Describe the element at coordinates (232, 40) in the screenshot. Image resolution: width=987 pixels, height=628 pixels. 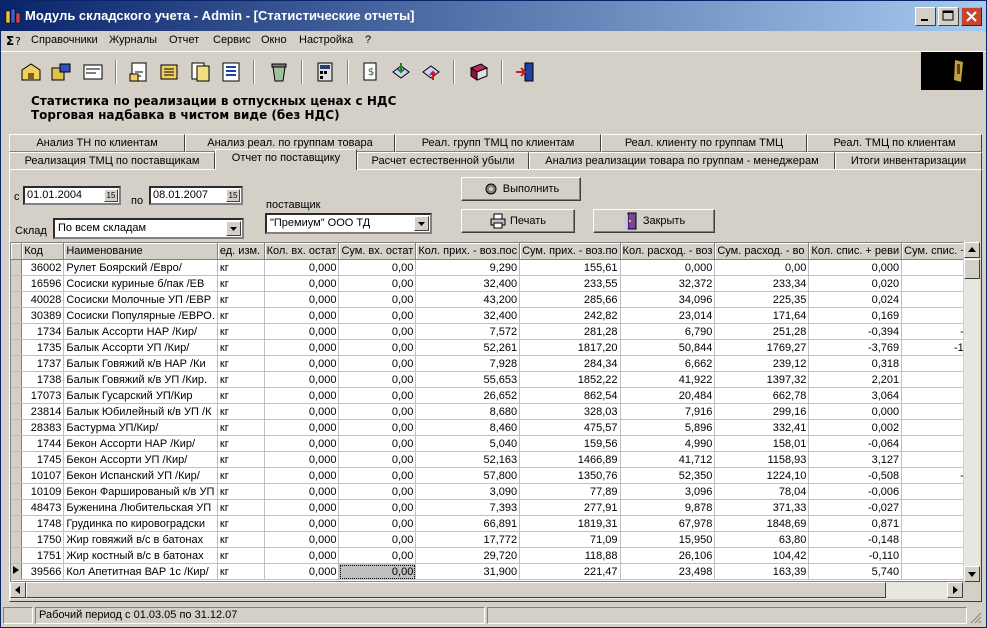
I see `menu-service: Сервис` at that location.